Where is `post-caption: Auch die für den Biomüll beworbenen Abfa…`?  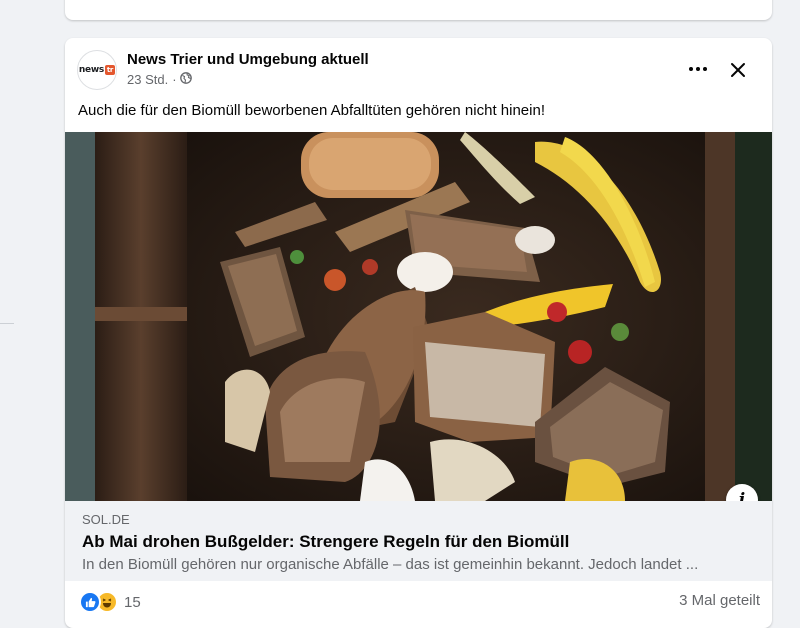 post-caption: Auch die für den Biomüll beworbenen Abfa… is located at coordinates (311, 110).